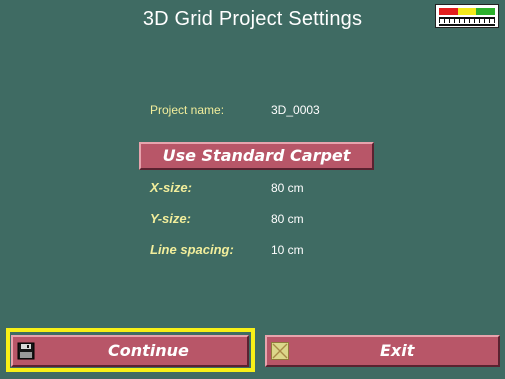  I want to click on close-x-icon, so click(280, 351).